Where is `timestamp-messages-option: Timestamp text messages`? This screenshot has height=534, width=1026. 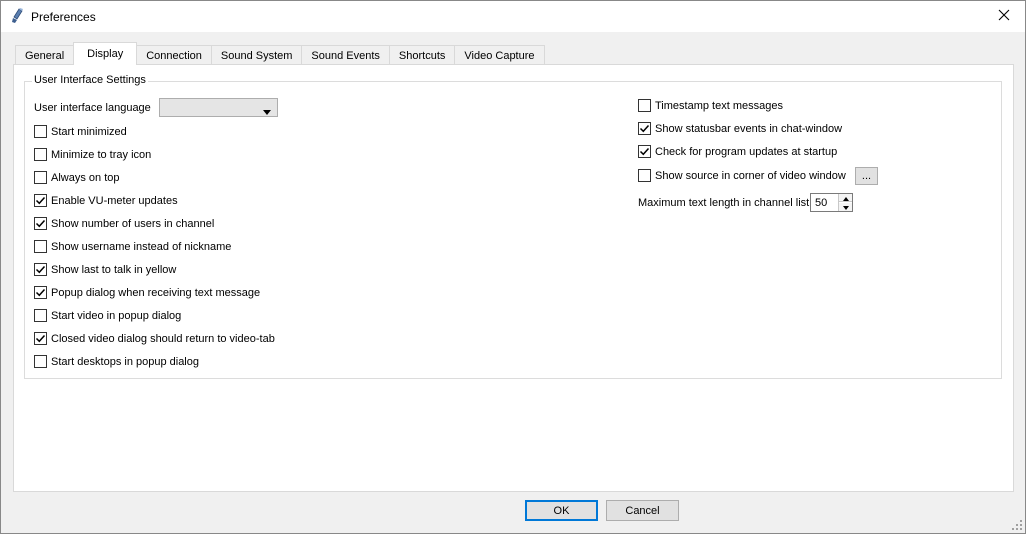 timestamp-messages-option: Timestamp text messages is located at coordinates (710, 105).